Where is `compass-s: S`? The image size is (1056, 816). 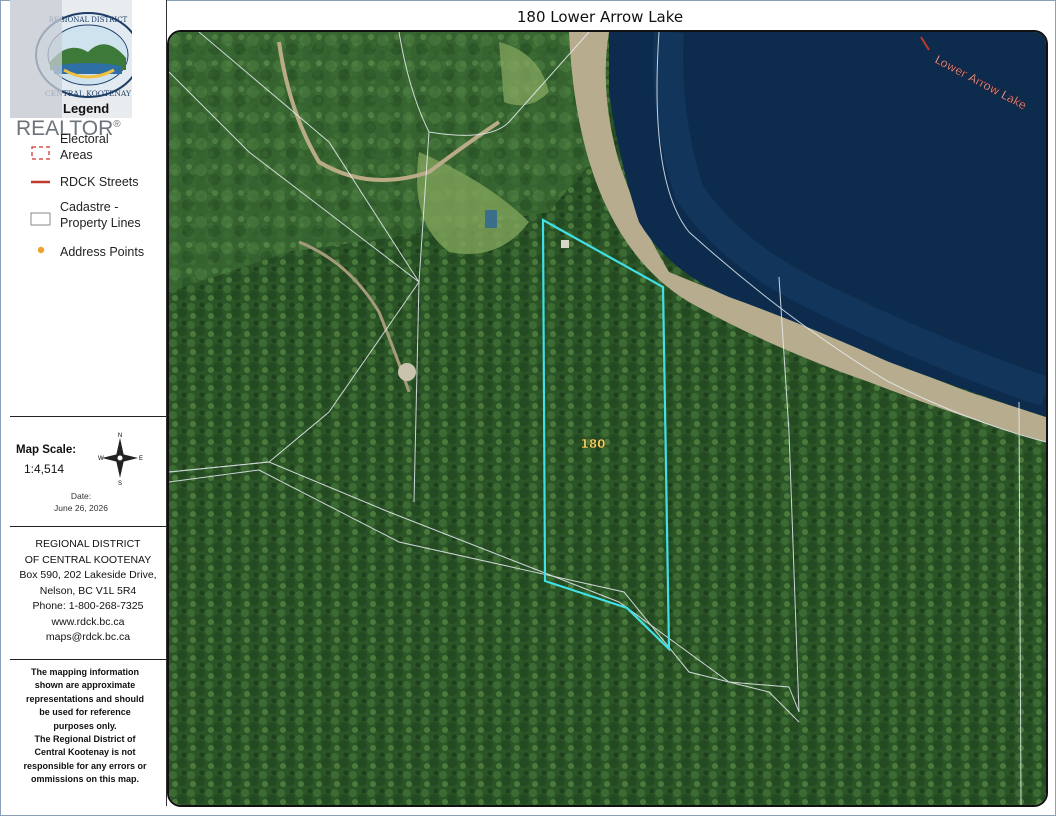 compass-s: S is located at coordinates (120, 483).